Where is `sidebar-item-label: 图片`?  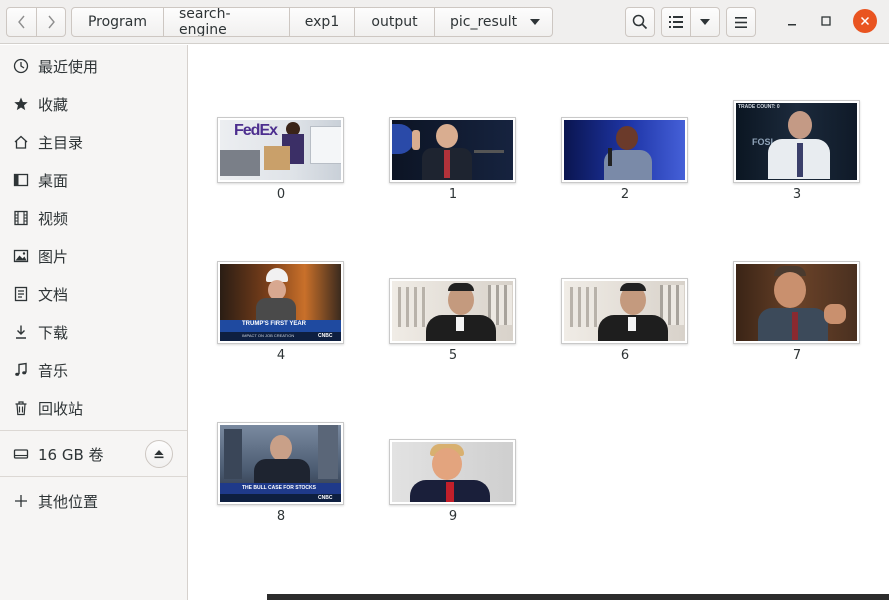
sidebar-item-label: 图片 is located at coordinates (53, 256).